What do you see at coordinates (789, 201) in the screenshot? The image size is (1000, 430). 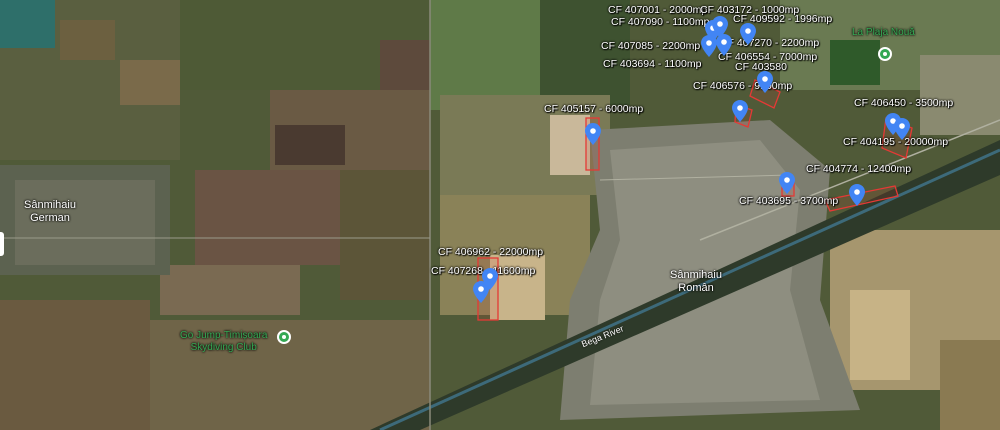 I see `parcel-label: CF 403695 - 3700mp` at bounding box center [789, 201].